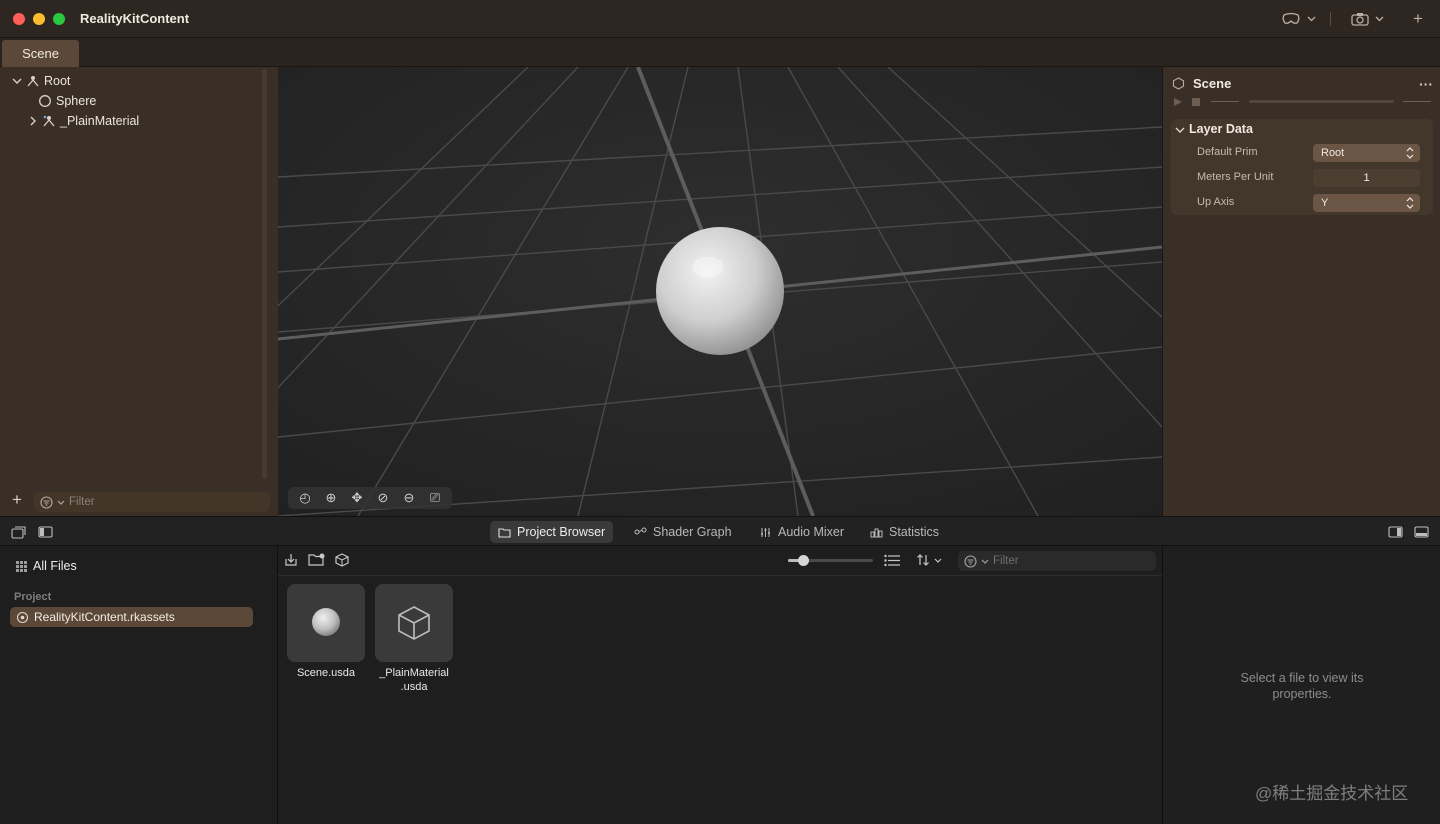  I want to click on rkassets-item: RealityKitContent.rkassets, so click(131, 617).